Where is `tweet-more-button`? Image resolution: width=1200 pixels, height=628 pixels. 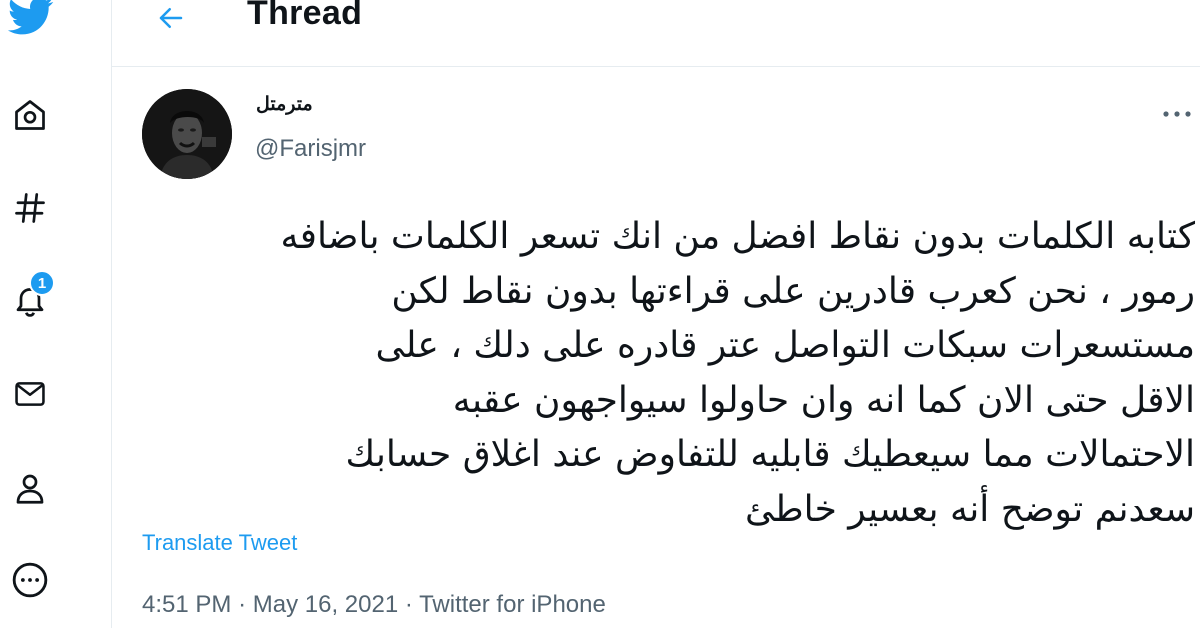 tweet-more-button is located at coordinates (1177, 114).